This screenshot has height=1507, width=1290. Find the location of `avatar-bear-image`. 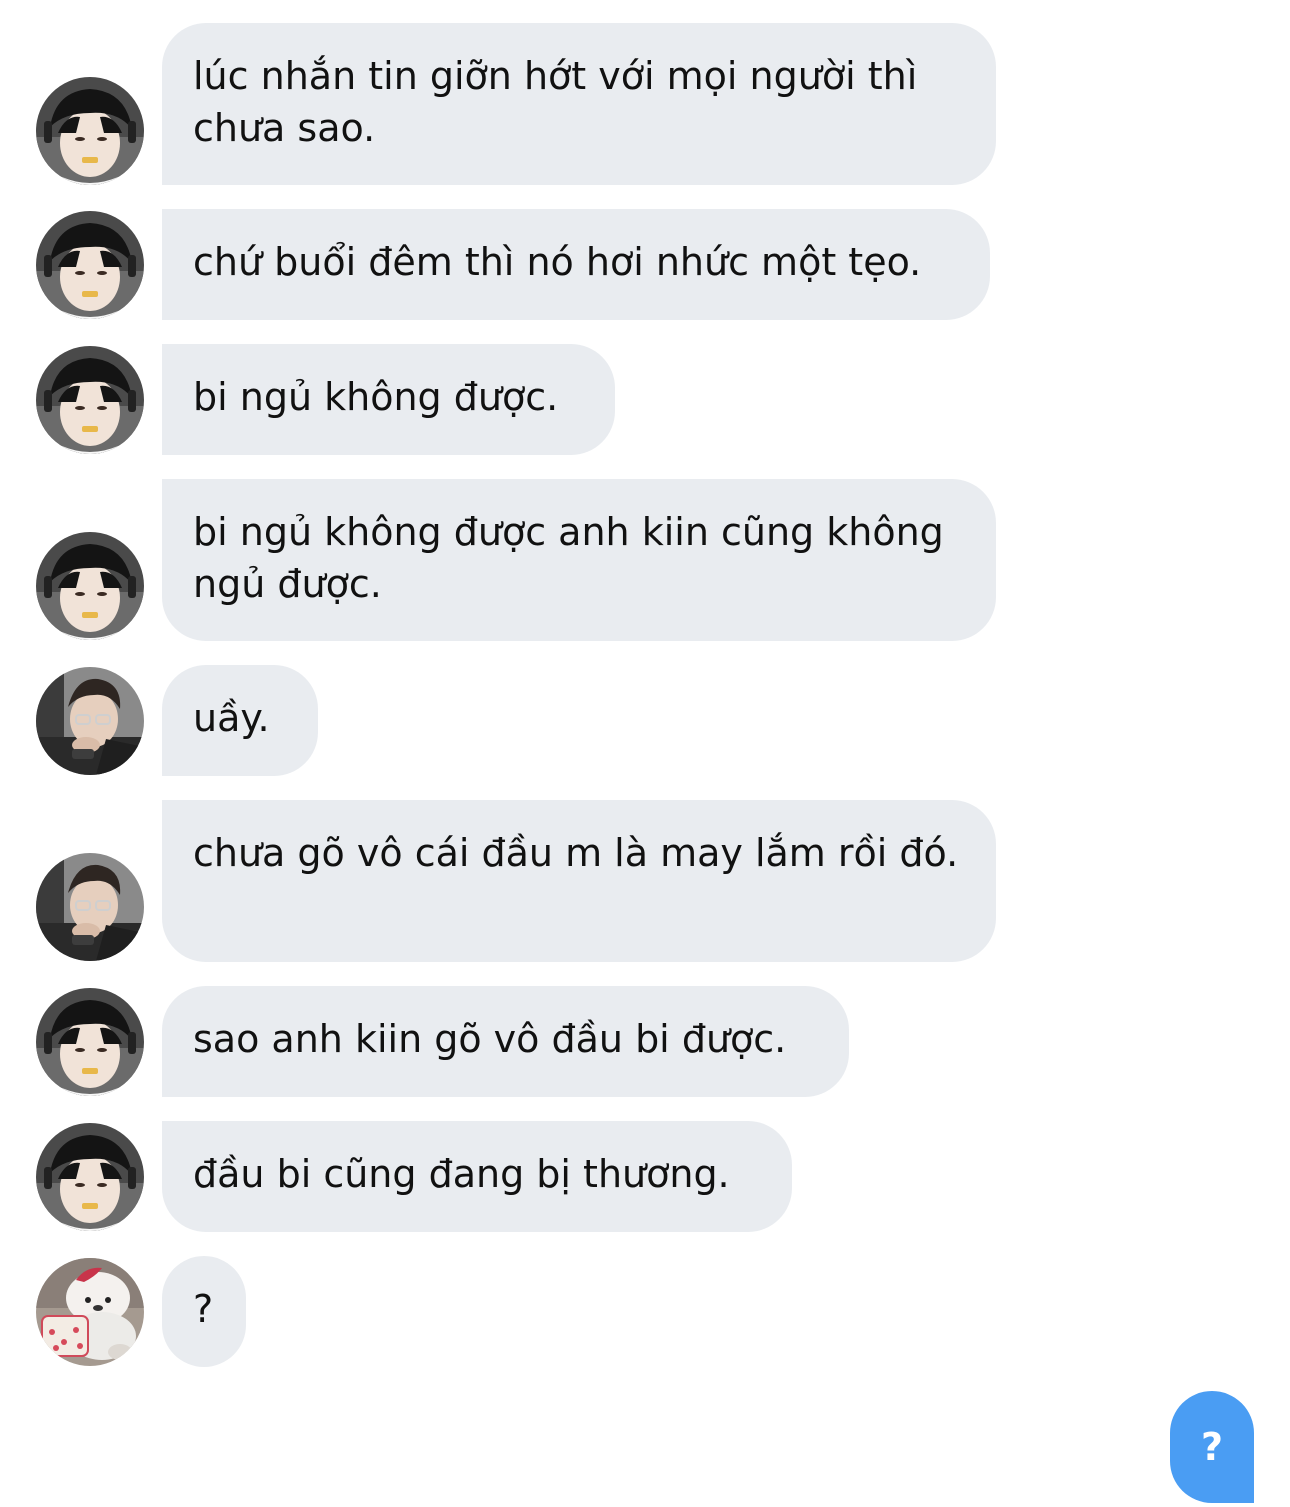

avatar-bear-image is located at coordinates (90, 1312).